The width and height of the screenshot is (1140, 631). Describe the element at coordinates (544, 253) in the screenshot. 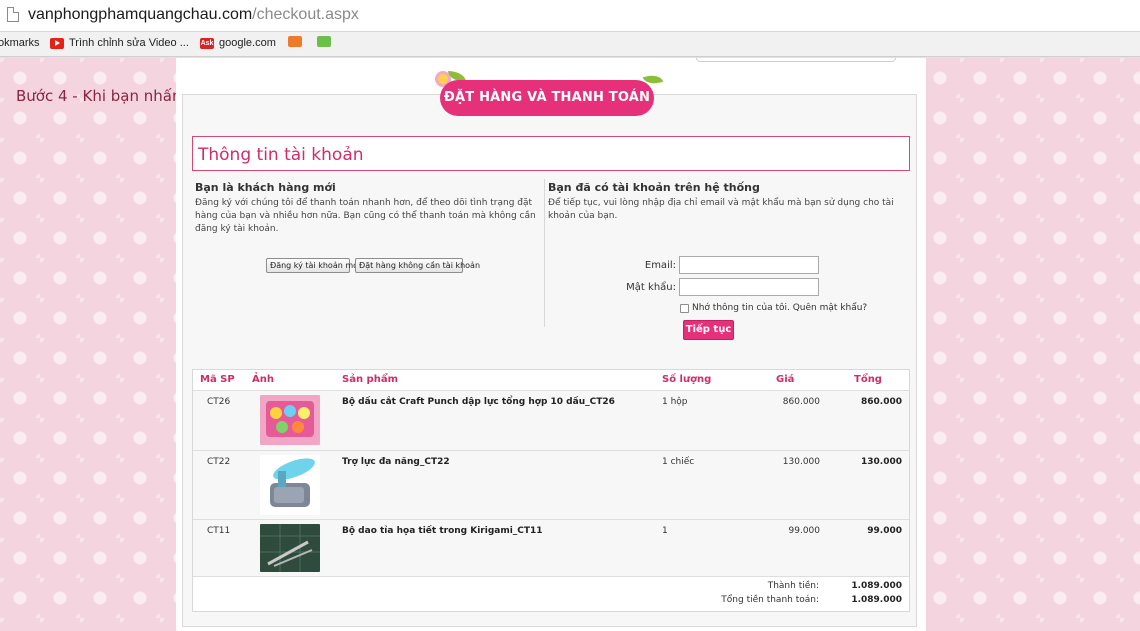

I see `column-divider` at that location.